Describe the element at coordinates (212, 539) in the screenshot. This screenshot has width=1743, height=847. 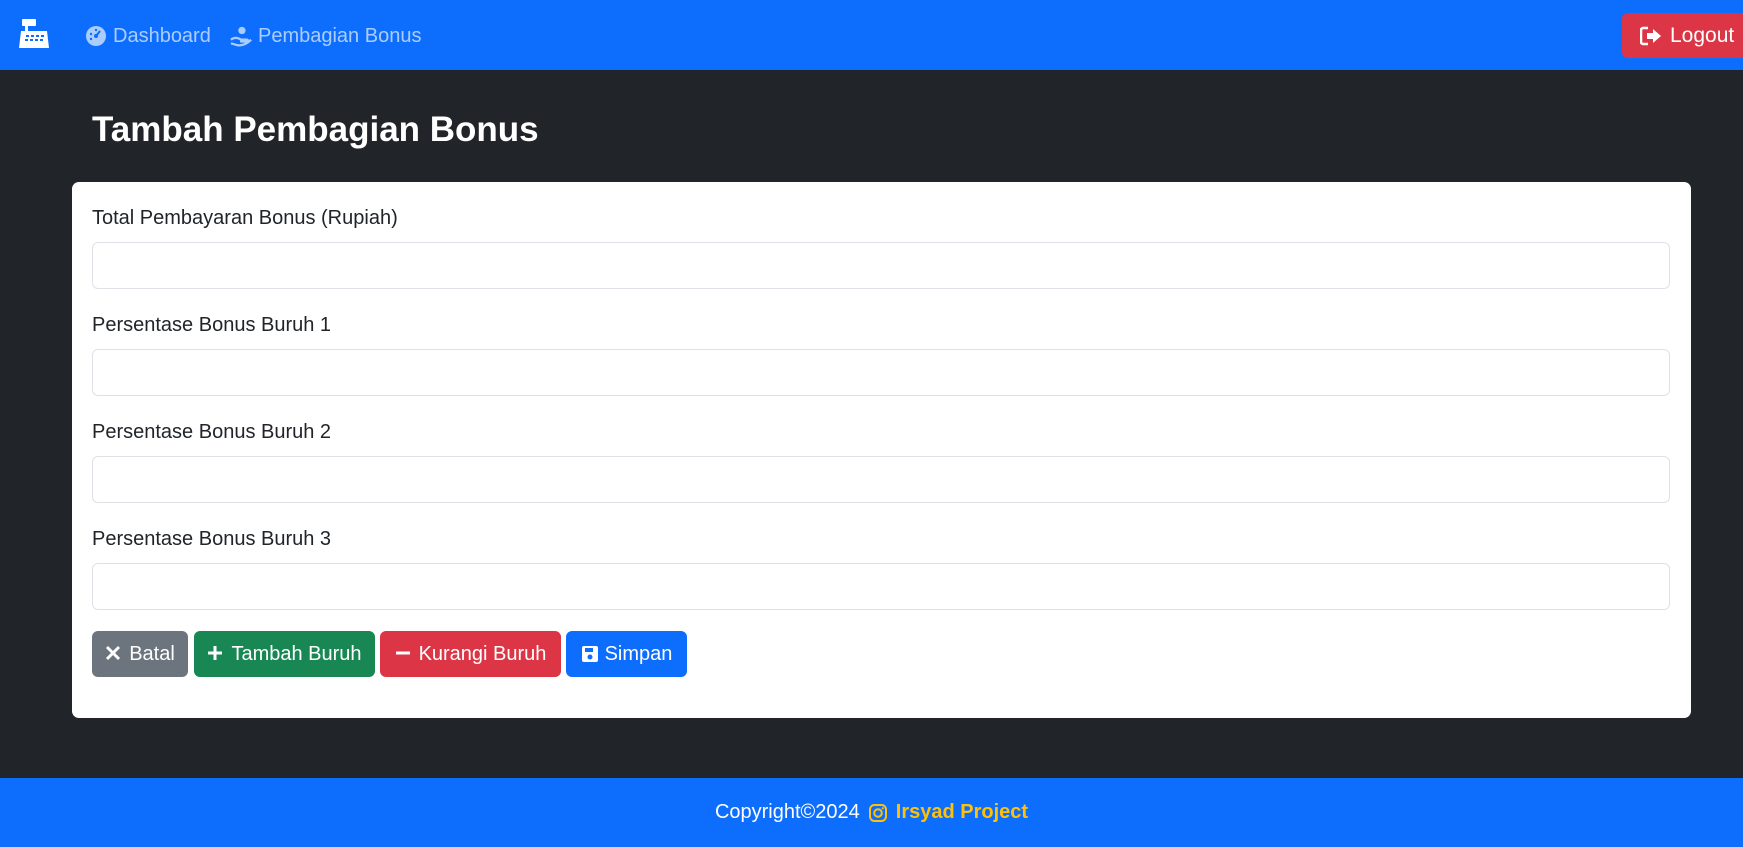
I see `bonus-buruh-3-label: Persentase Bonus Buruh 3` at that location.